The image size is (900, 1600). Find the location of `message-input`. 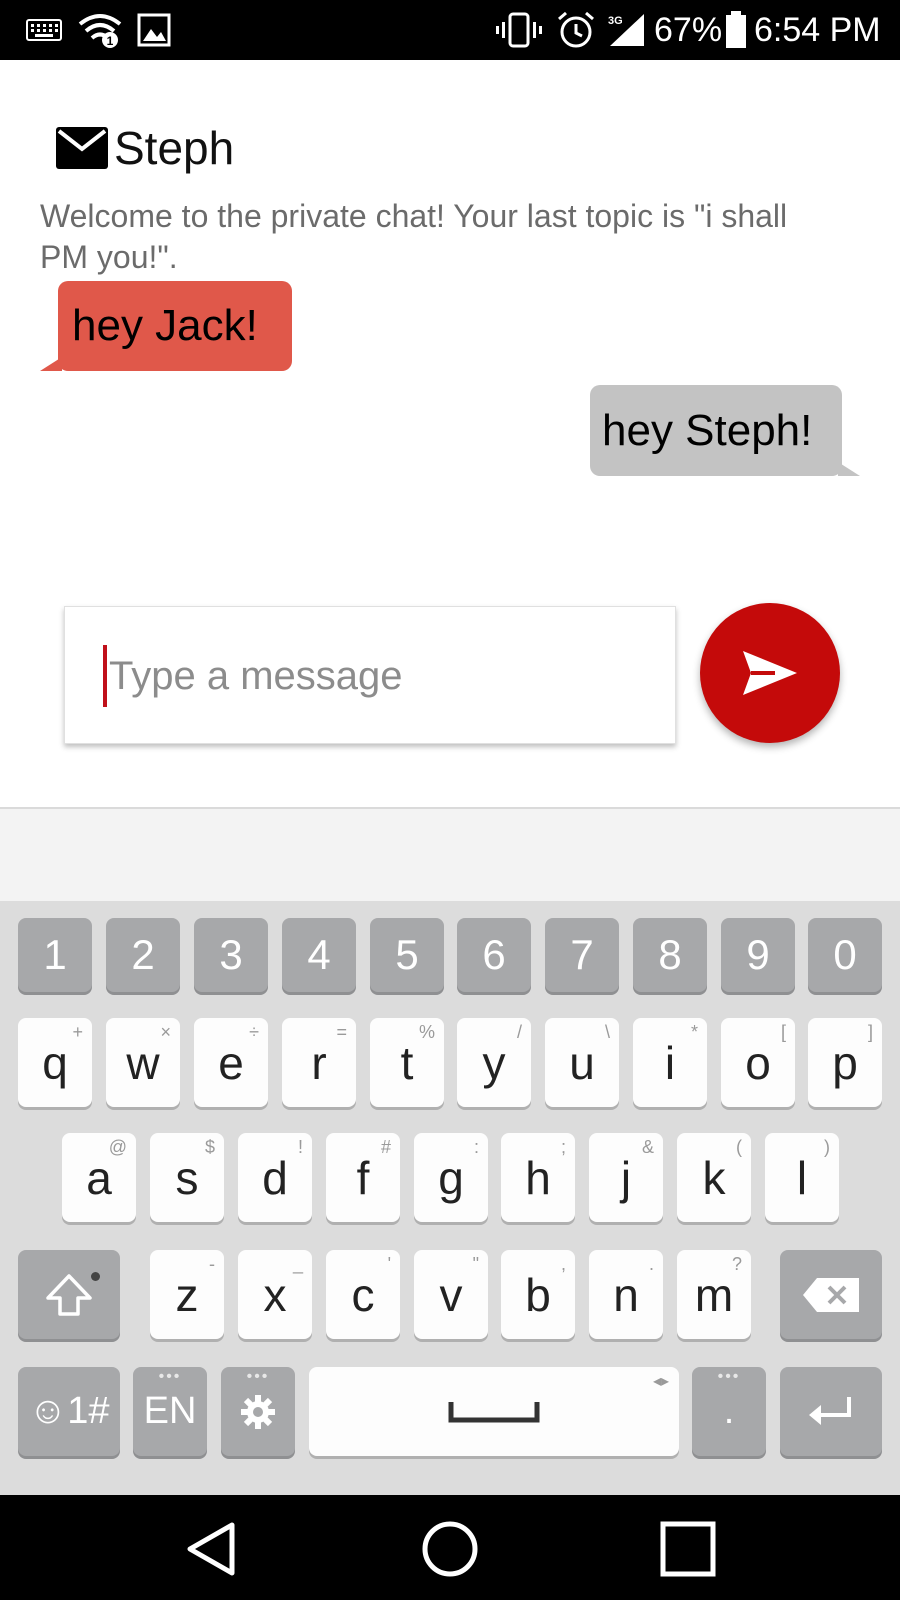

message-input is located at coordinates (379, 676).